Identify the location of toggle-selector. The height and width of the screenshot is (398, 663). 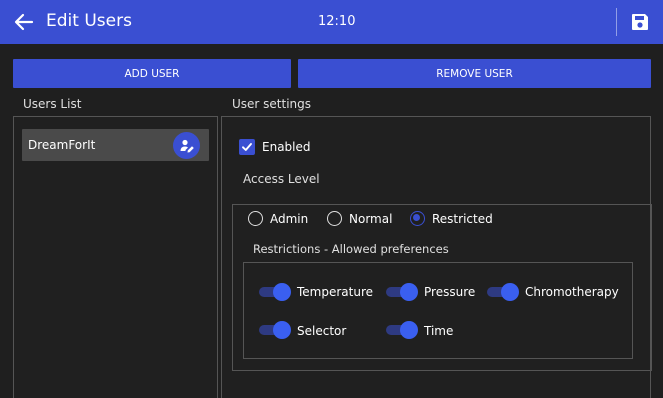
(275, 330).